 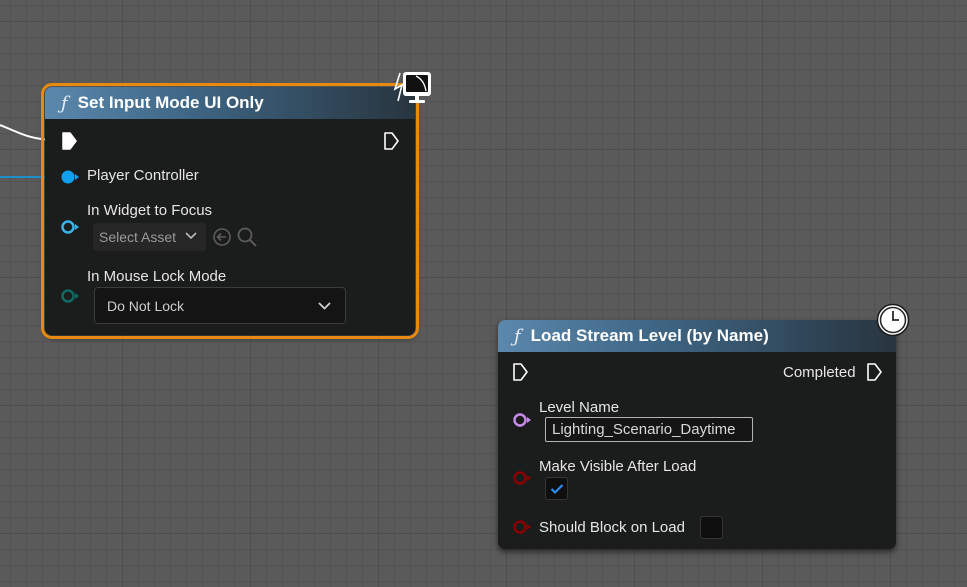 I want to click on level-name-label: Level Name, so click(x=579, y=407).